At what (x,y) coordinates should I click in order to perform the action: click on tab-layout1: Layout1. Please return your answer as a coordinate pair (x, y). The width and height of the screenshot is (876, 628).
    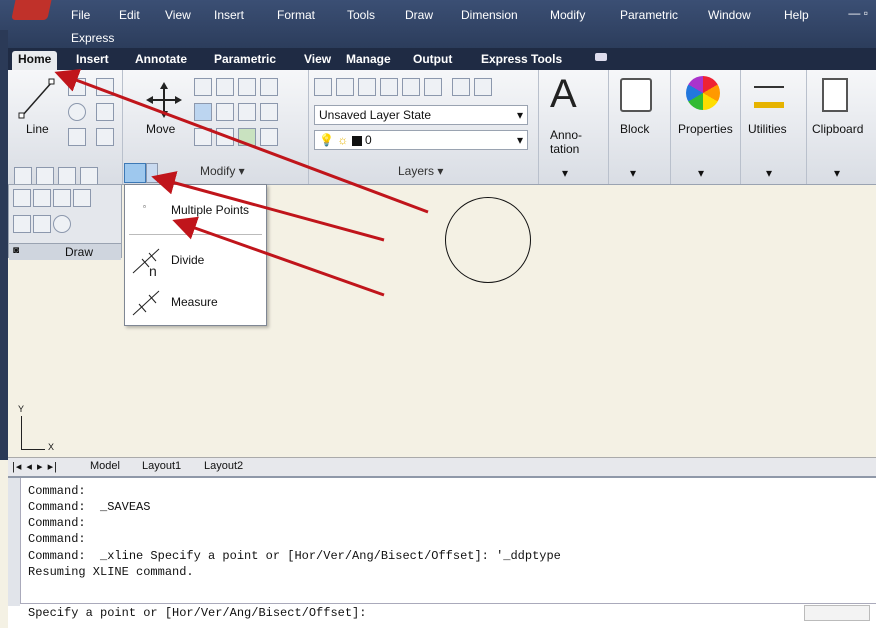
    Looking at the image, I should click on (161, 466).